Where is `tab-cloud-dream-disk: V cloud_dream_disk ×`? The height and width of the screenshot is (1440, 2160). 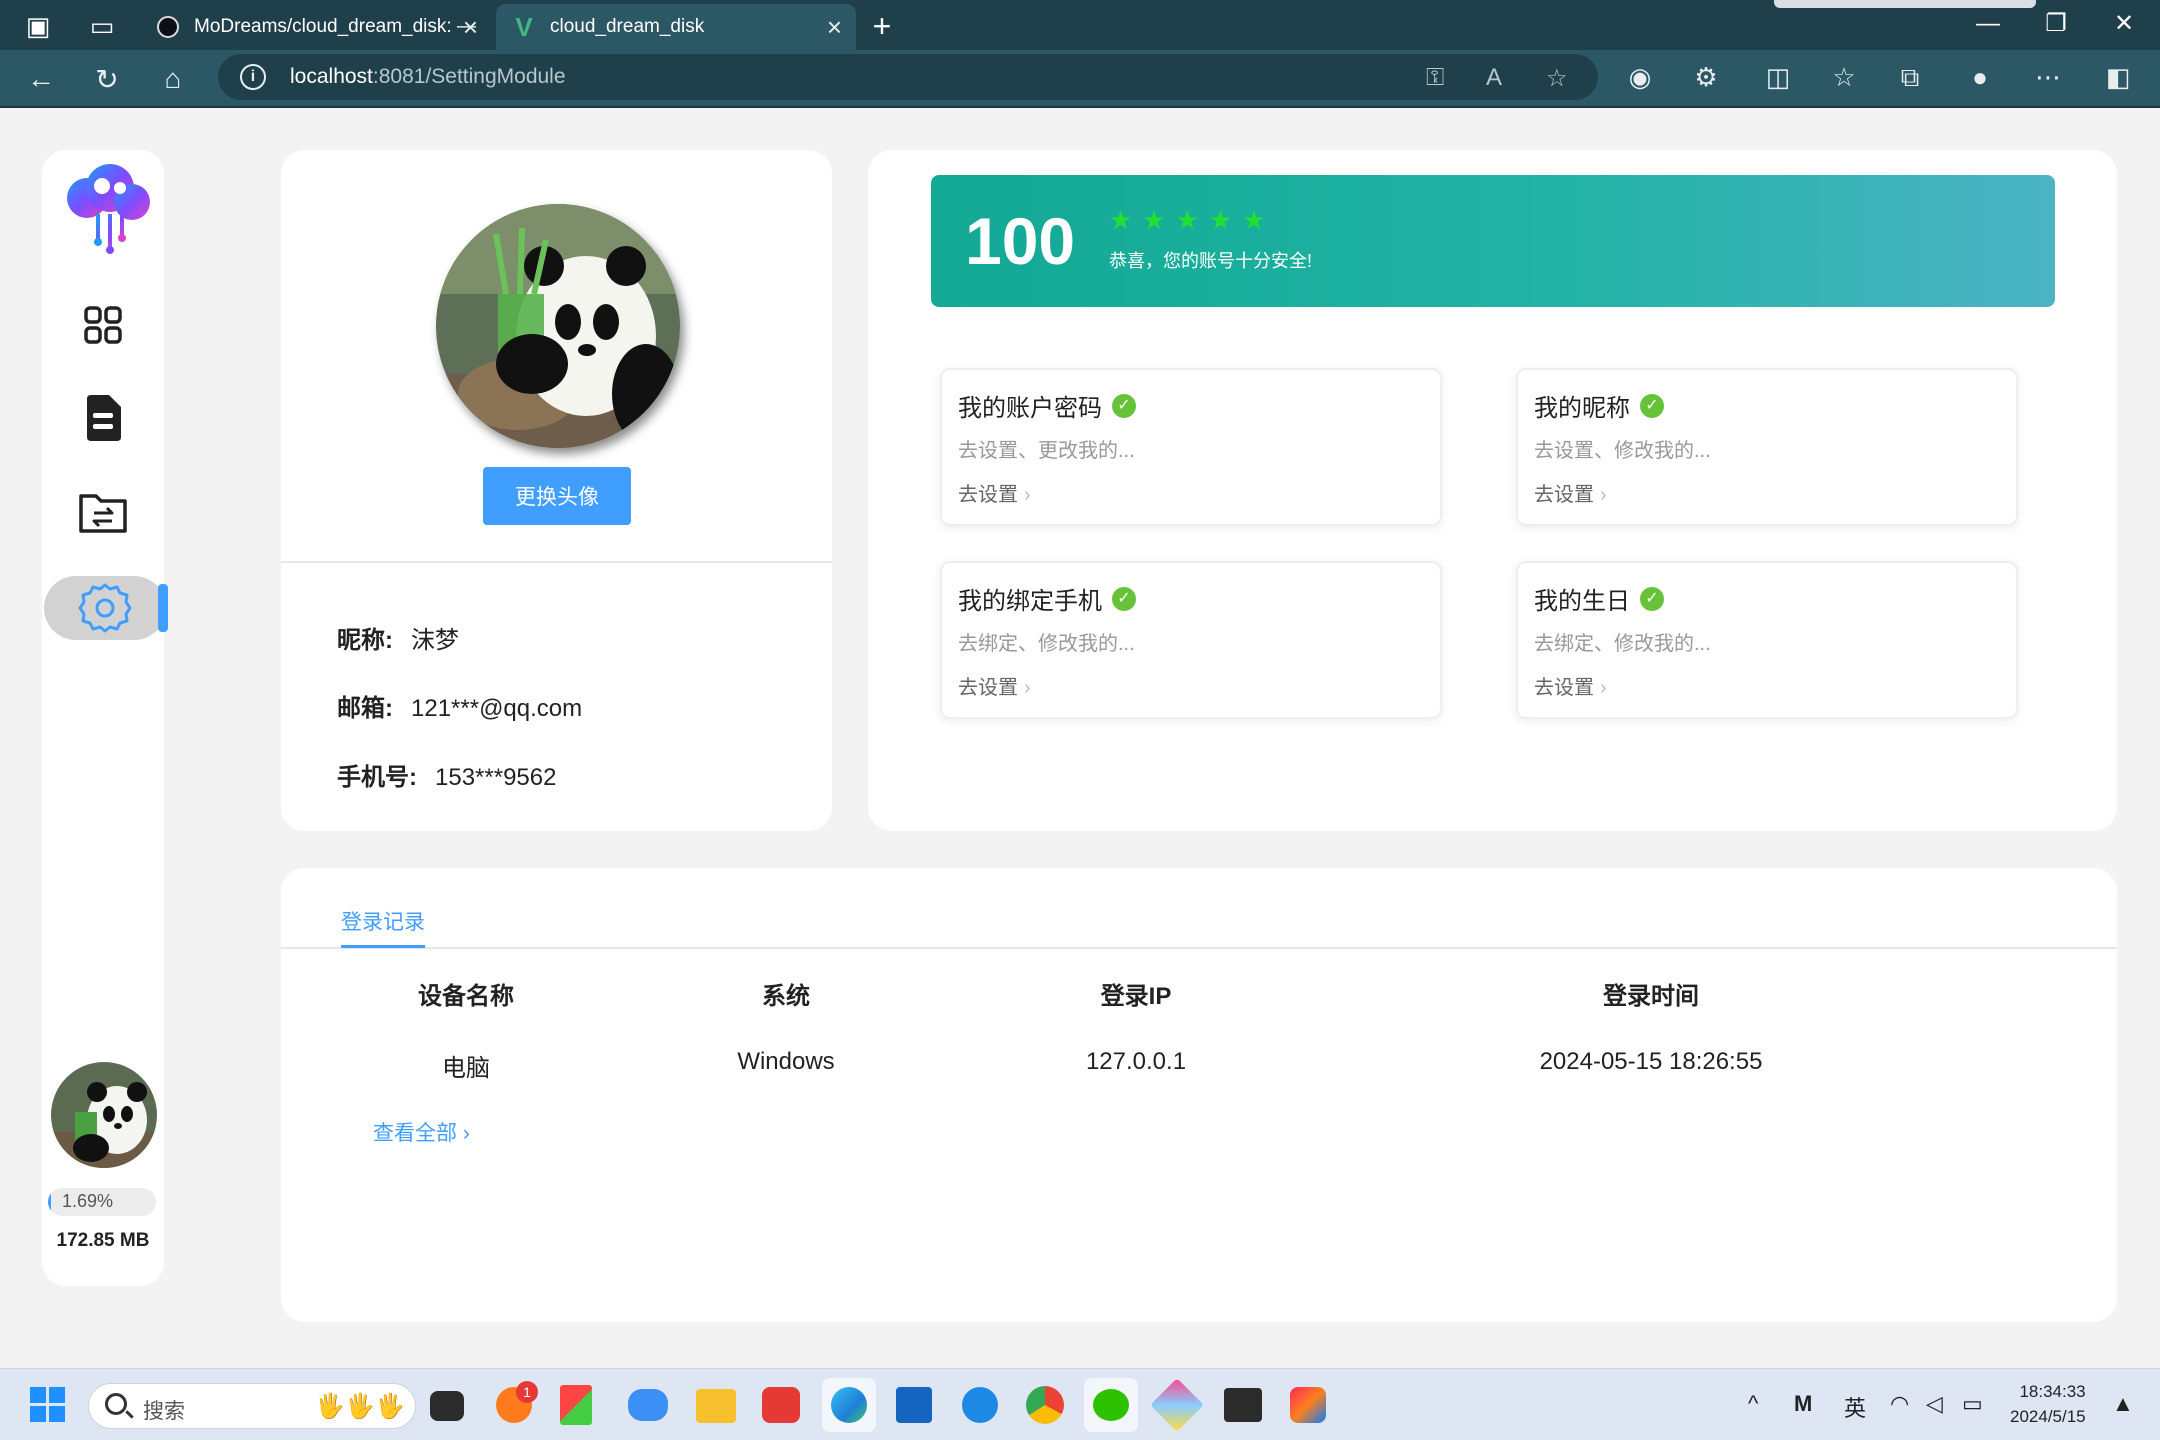
tab-cloud-dream-disk: V cloud_dream_disk × is located at coordinates (676, 27).